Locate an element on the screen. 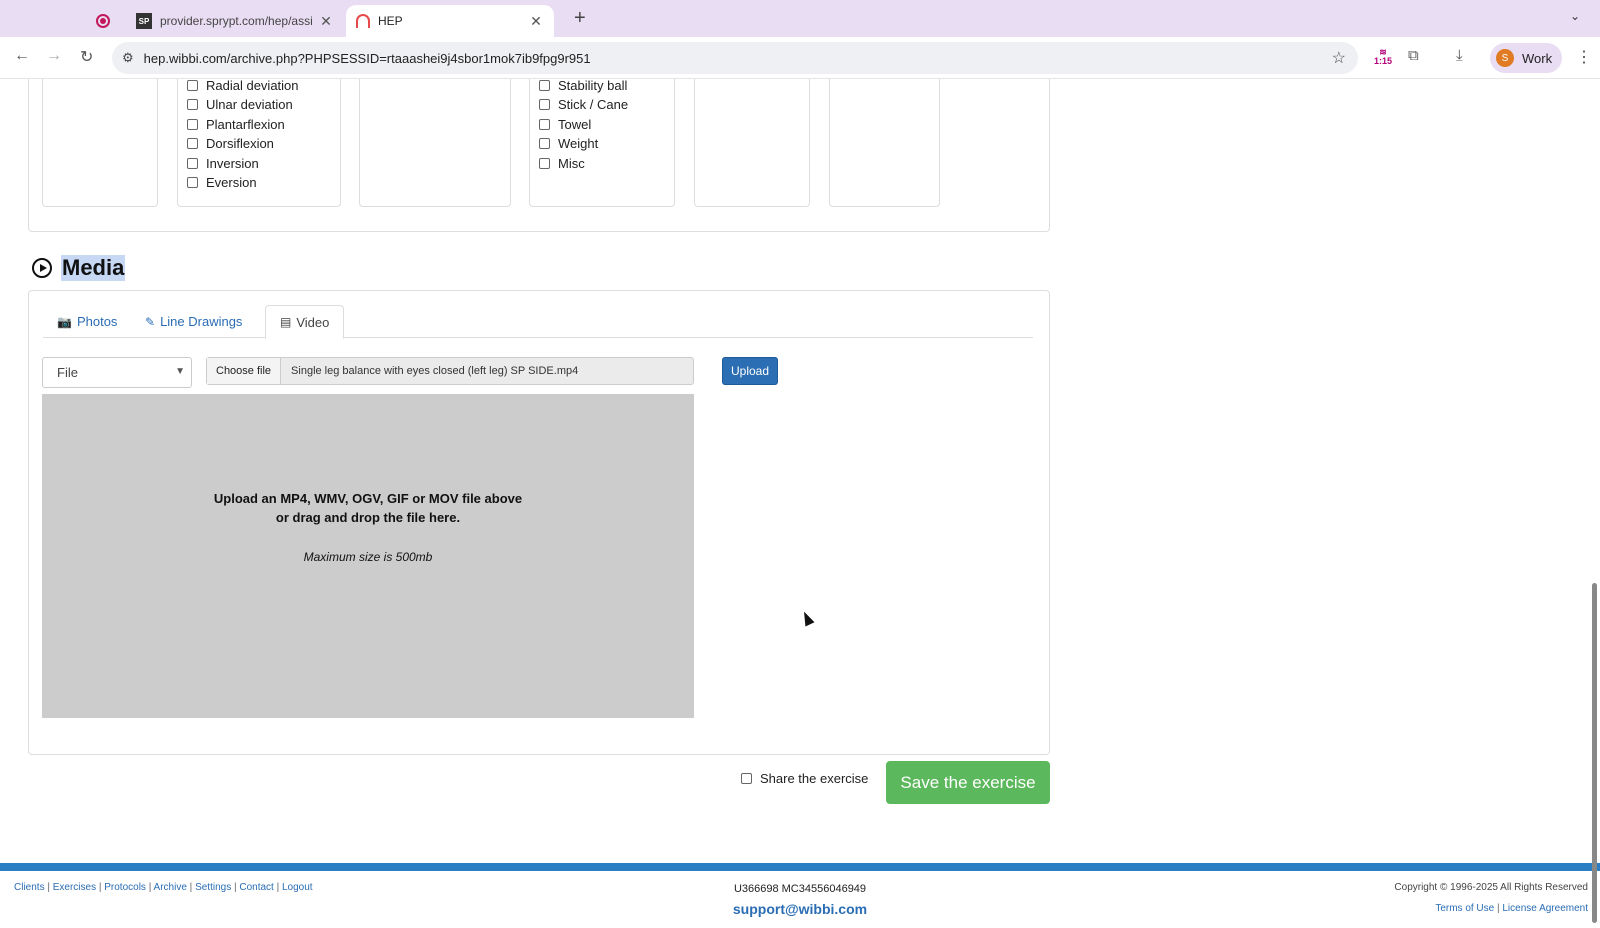  filter-label: Inversion is located at coordinates (232, 163).